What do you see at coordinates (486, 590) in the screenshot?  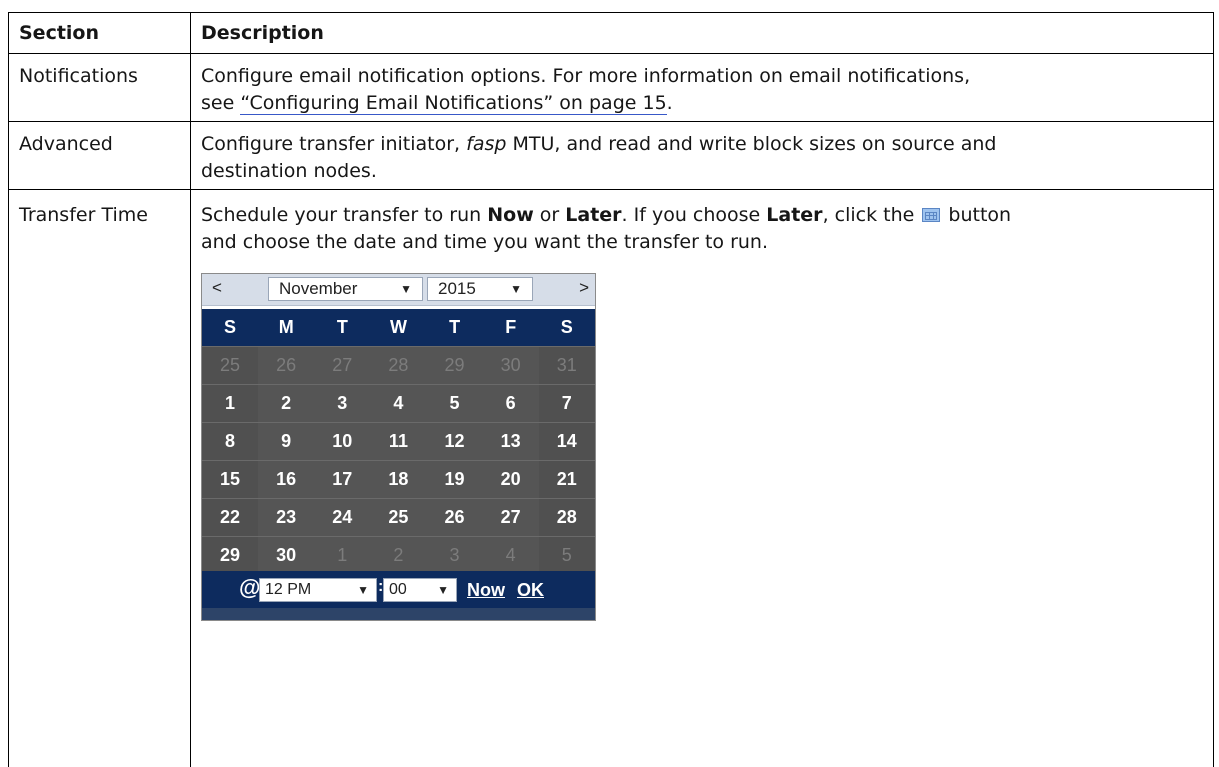 I see `now-link: Now` at bounding box center [486, 590].